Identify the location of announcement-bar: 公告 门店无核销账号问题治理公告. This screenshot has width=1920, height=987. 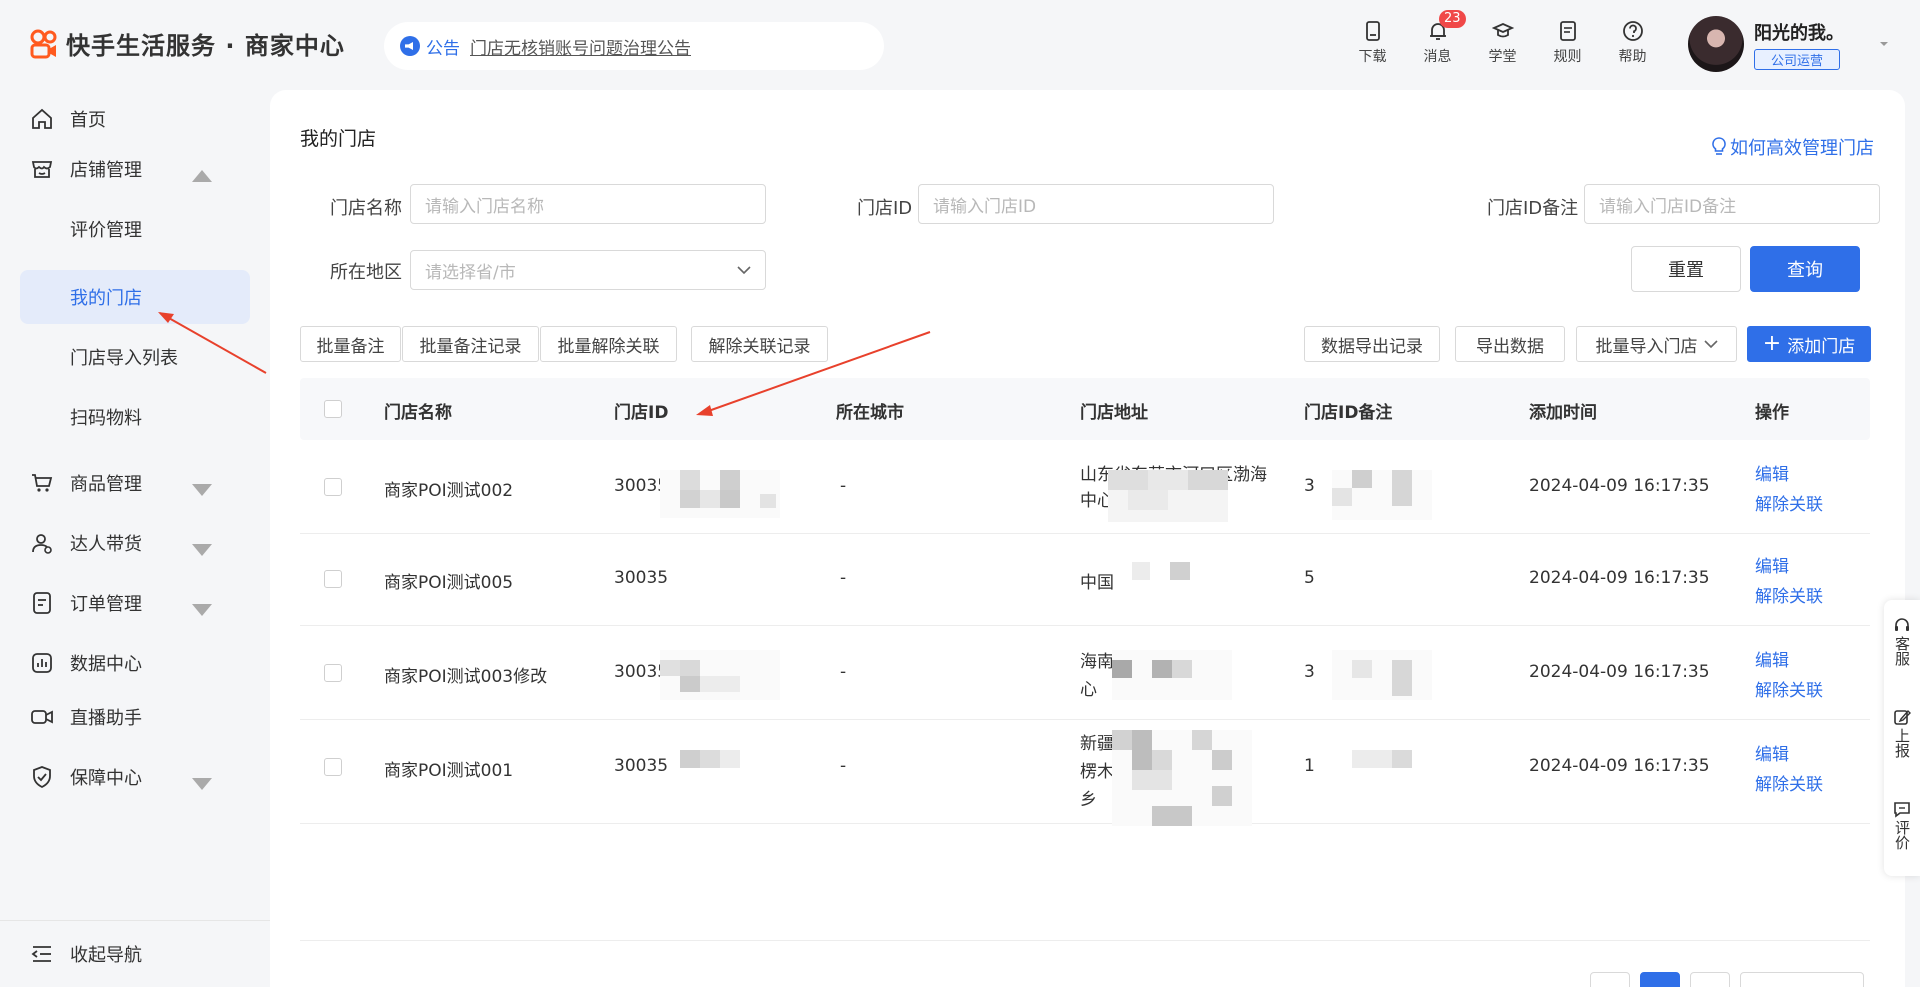
(634, 46).